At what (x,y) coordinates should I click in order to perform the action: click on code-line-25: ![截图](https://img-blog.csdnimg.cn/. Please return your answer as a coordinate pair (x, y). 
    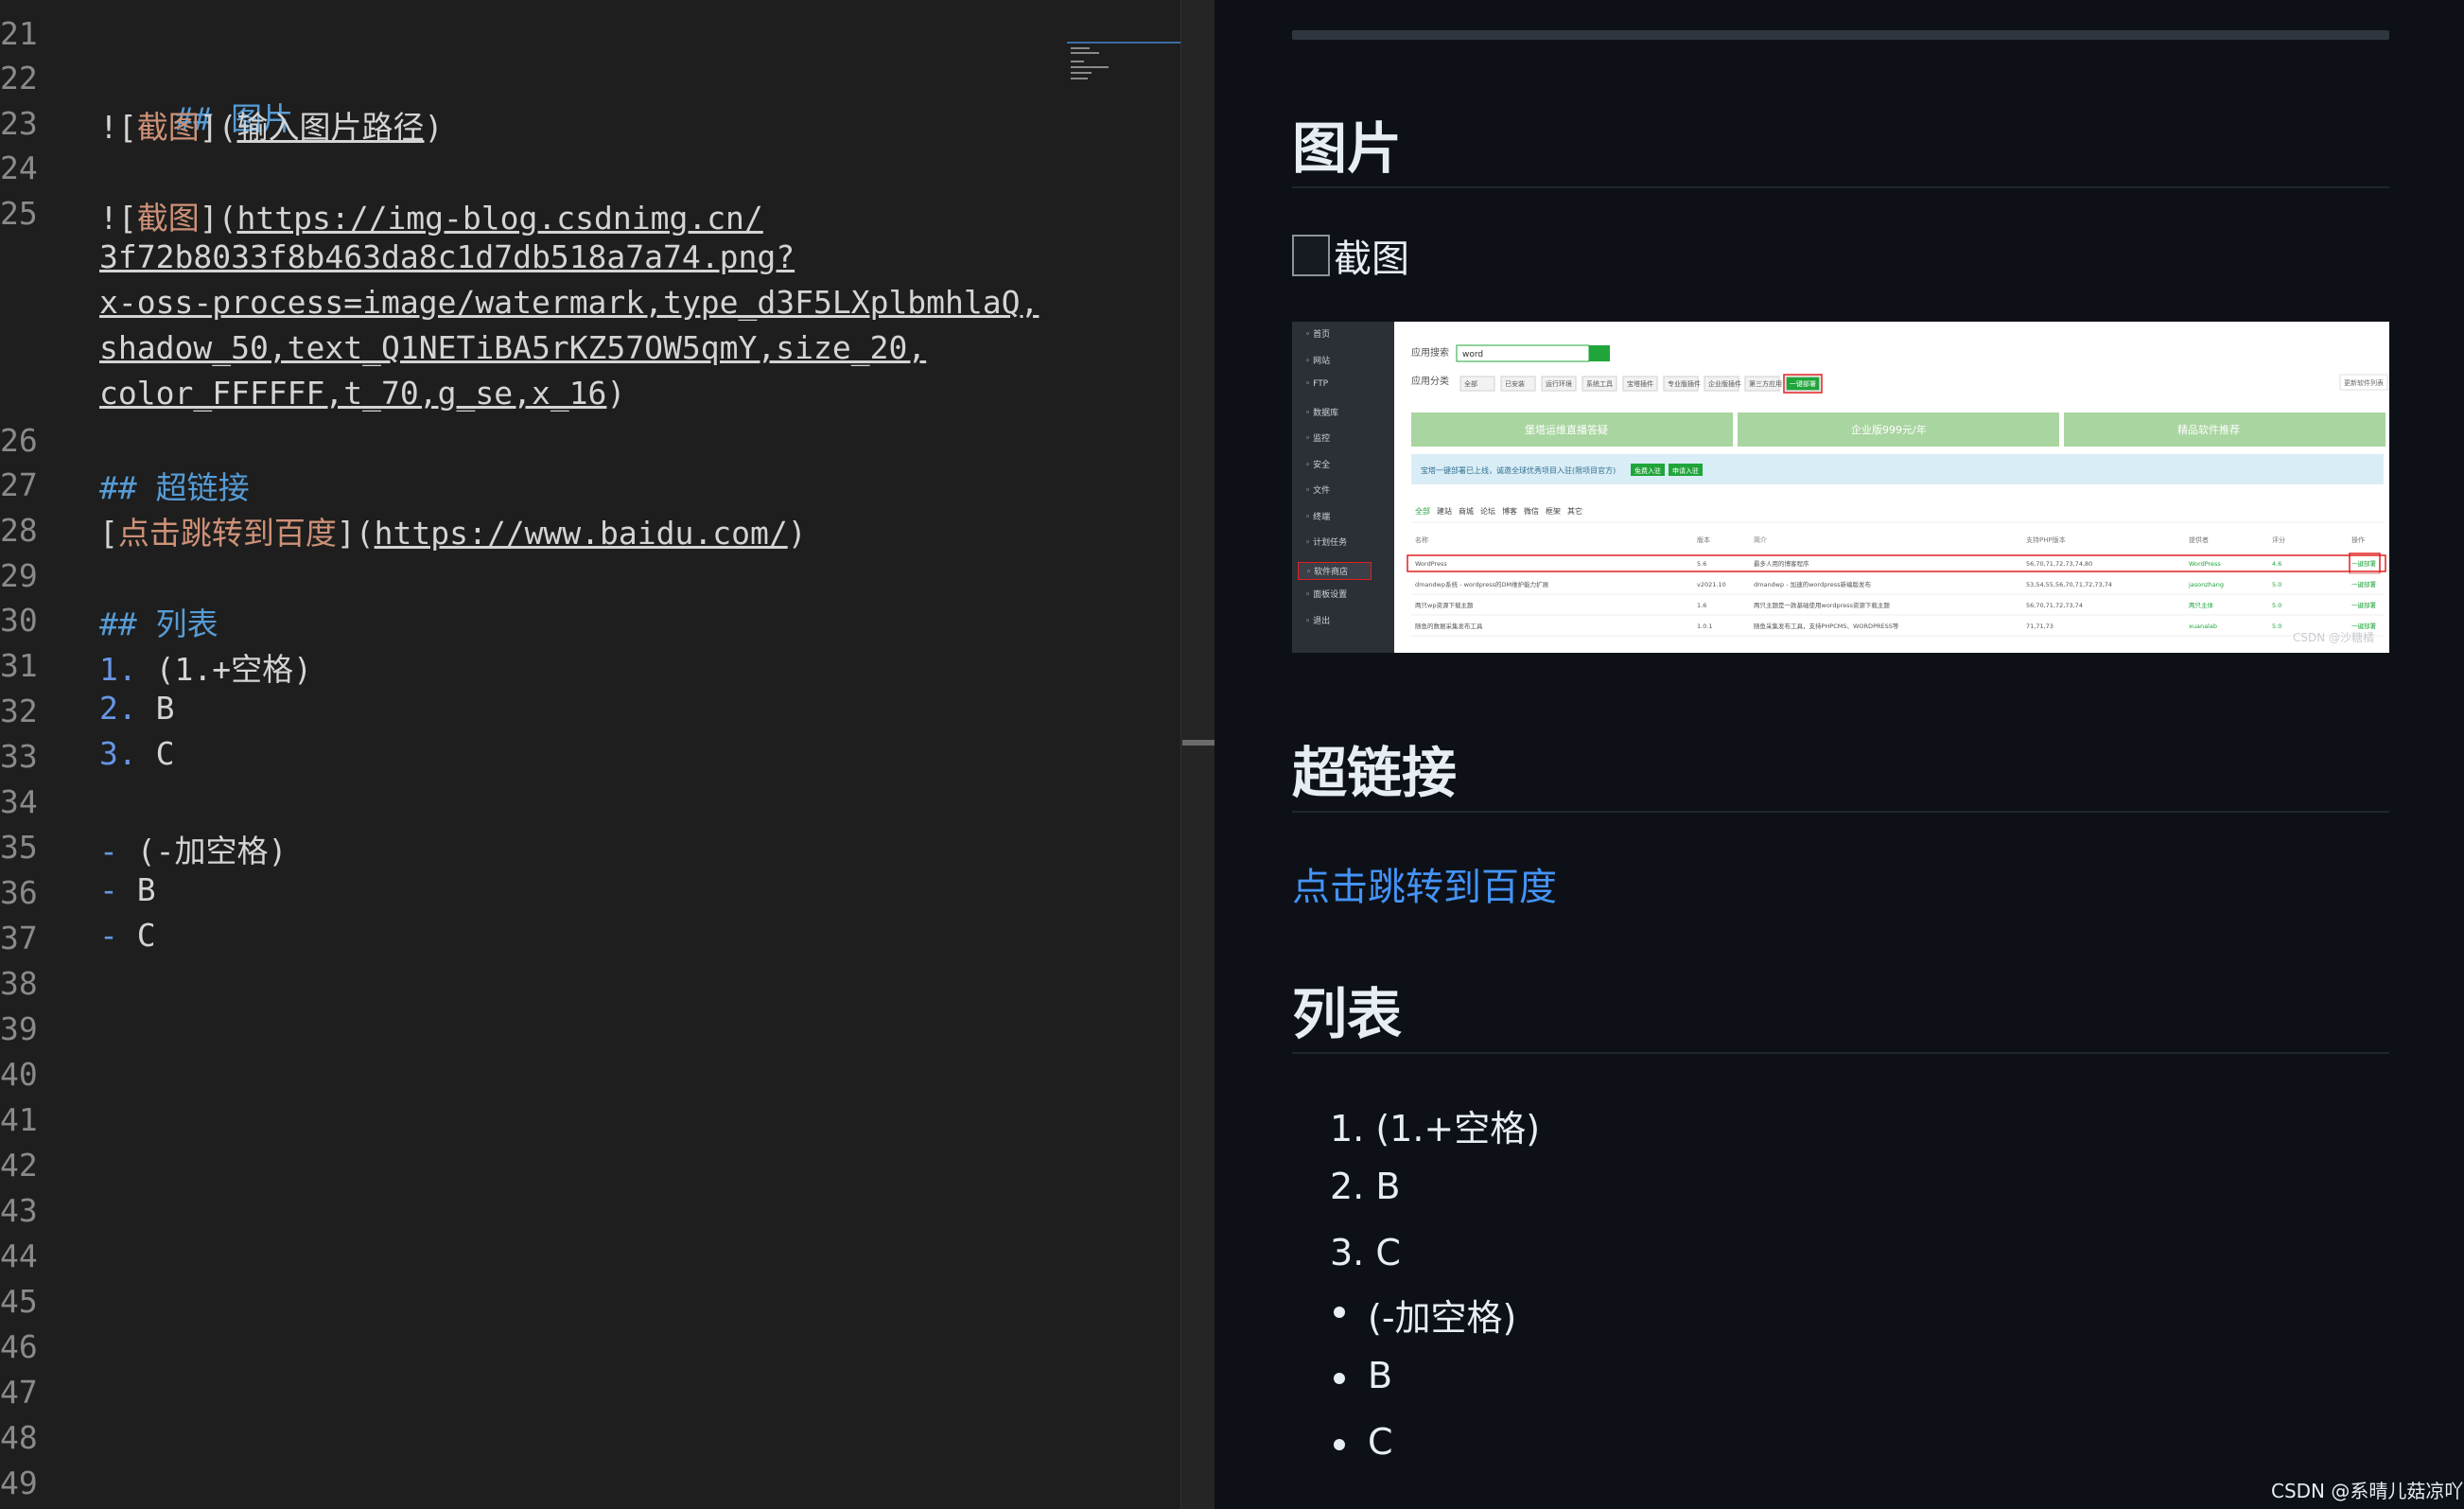
    Looking at the image, I should click on (431, 215).